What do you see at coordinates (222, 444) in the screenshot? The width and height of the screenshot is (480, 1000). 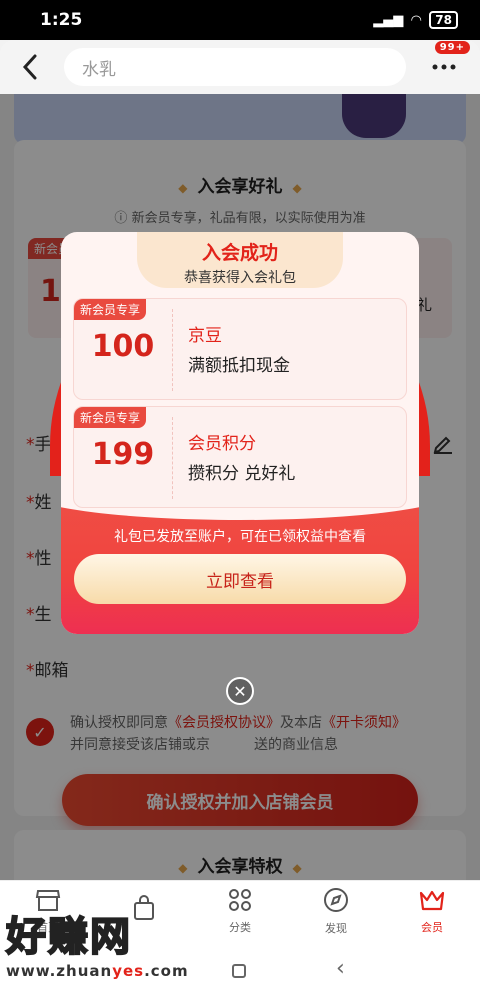 I see `coupon-name: 会员积分` at bounding box center [222, 444].